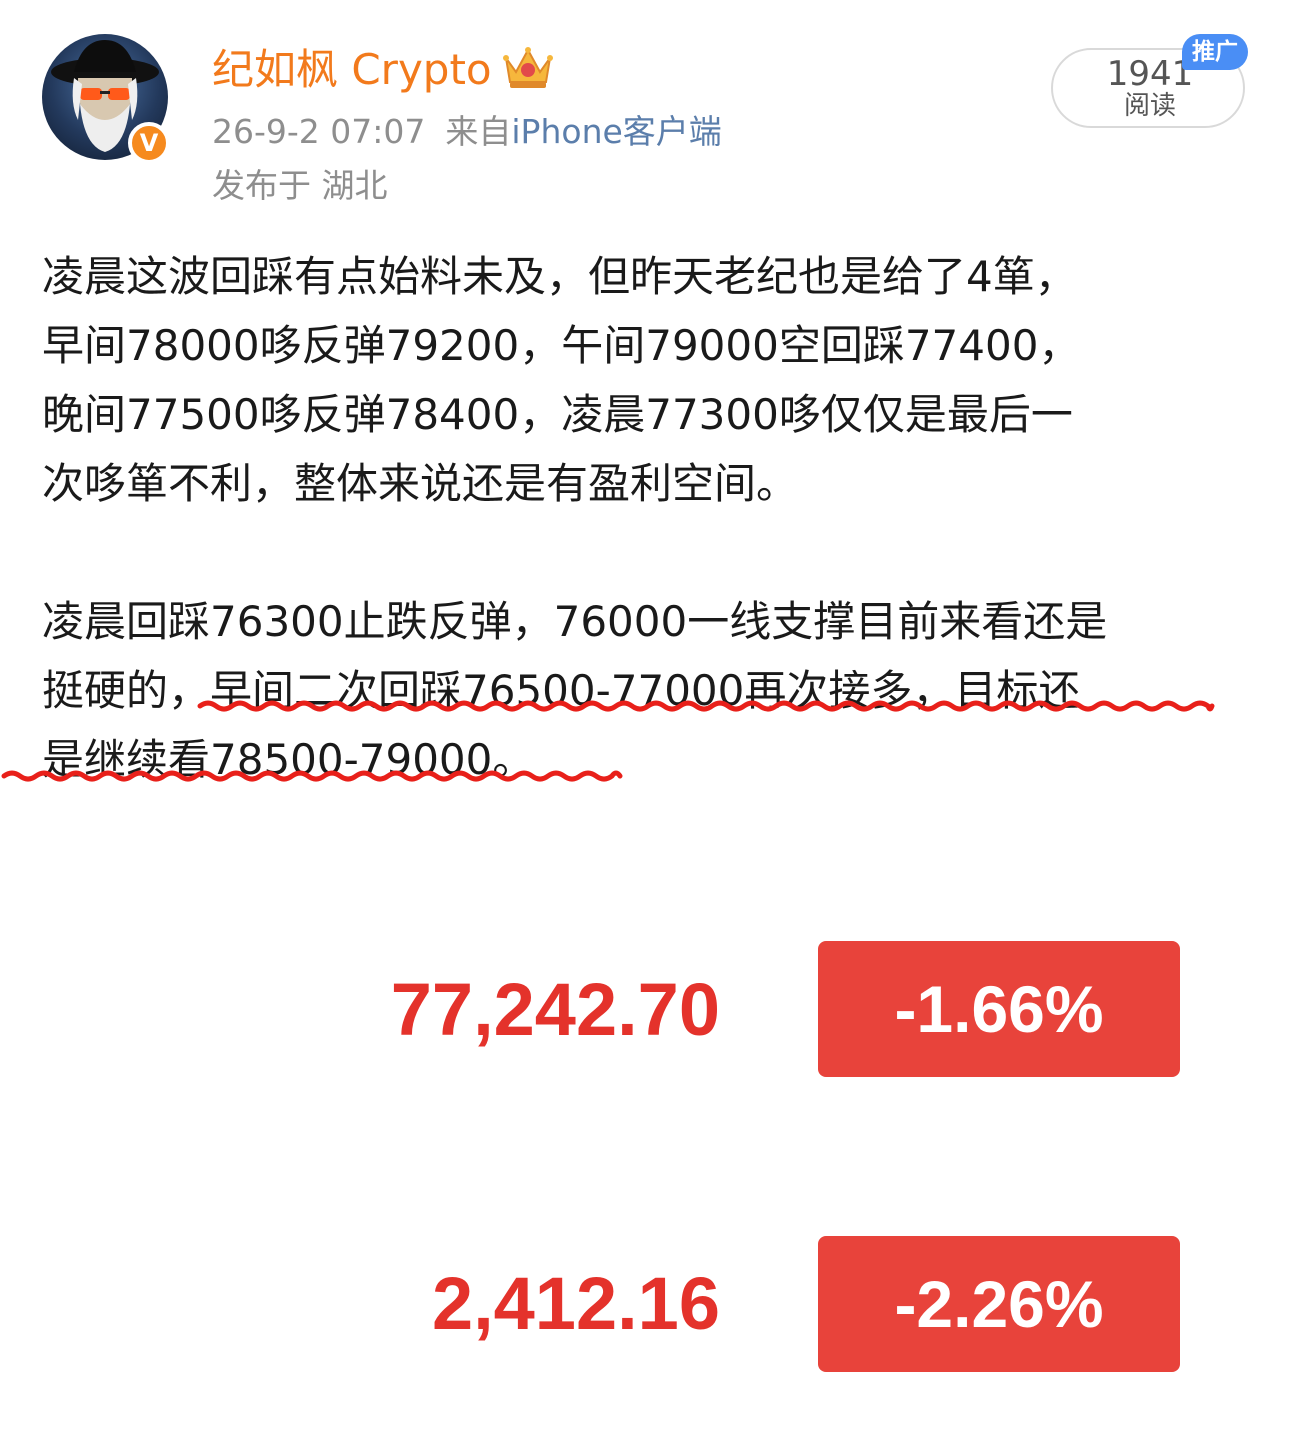 This screenshot has height=1454, width=1290. I want to click on post-line: 凌晨回踩76300止跌反弹，76000一线支撑目前来看还是, so click(575, 621).